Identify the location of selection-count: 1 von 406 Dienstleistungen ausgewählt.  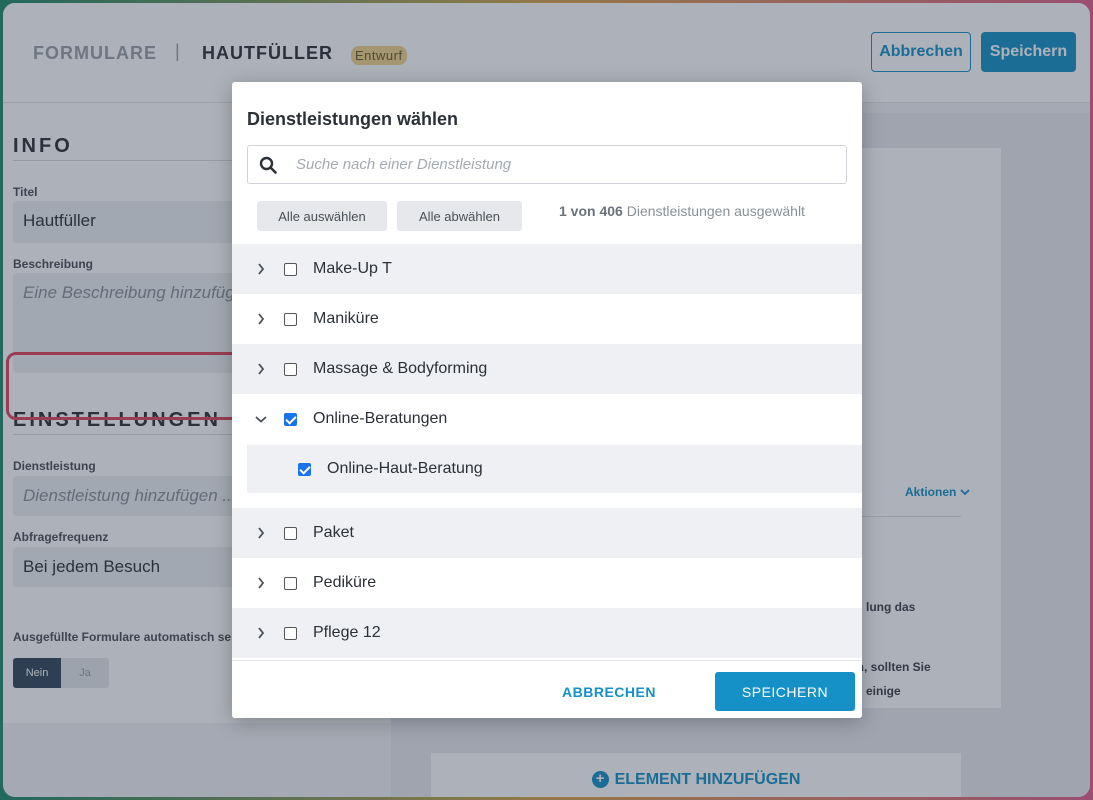
(682, 211).